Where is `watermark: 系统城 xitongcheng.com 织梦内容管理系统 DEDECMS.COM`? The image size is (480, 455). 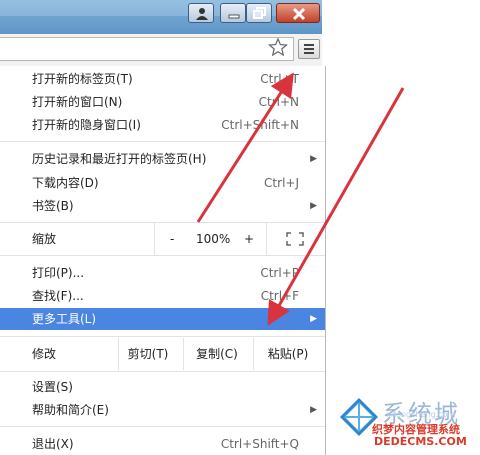
watermark: 系统城 xitongcheng.com 织梦内容管理系统 DEDECMS.COM is located at coordinates (405, 423).